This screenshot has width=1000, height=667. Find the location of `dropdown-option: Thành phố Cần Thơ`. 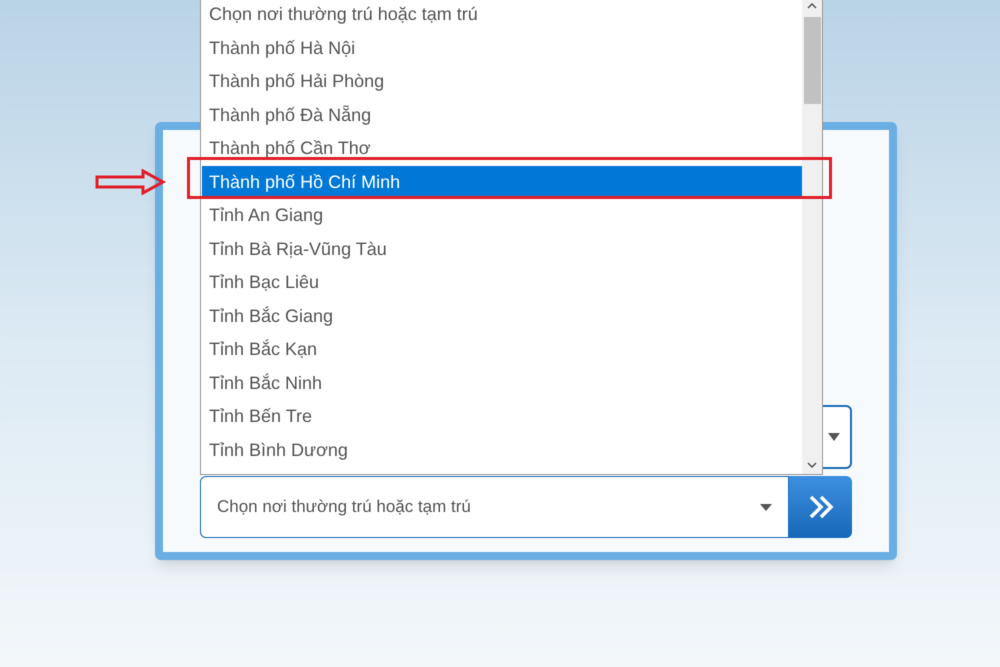

dropdown-option: Thành phố Cần Thơ is located at coordinates (502, 149).